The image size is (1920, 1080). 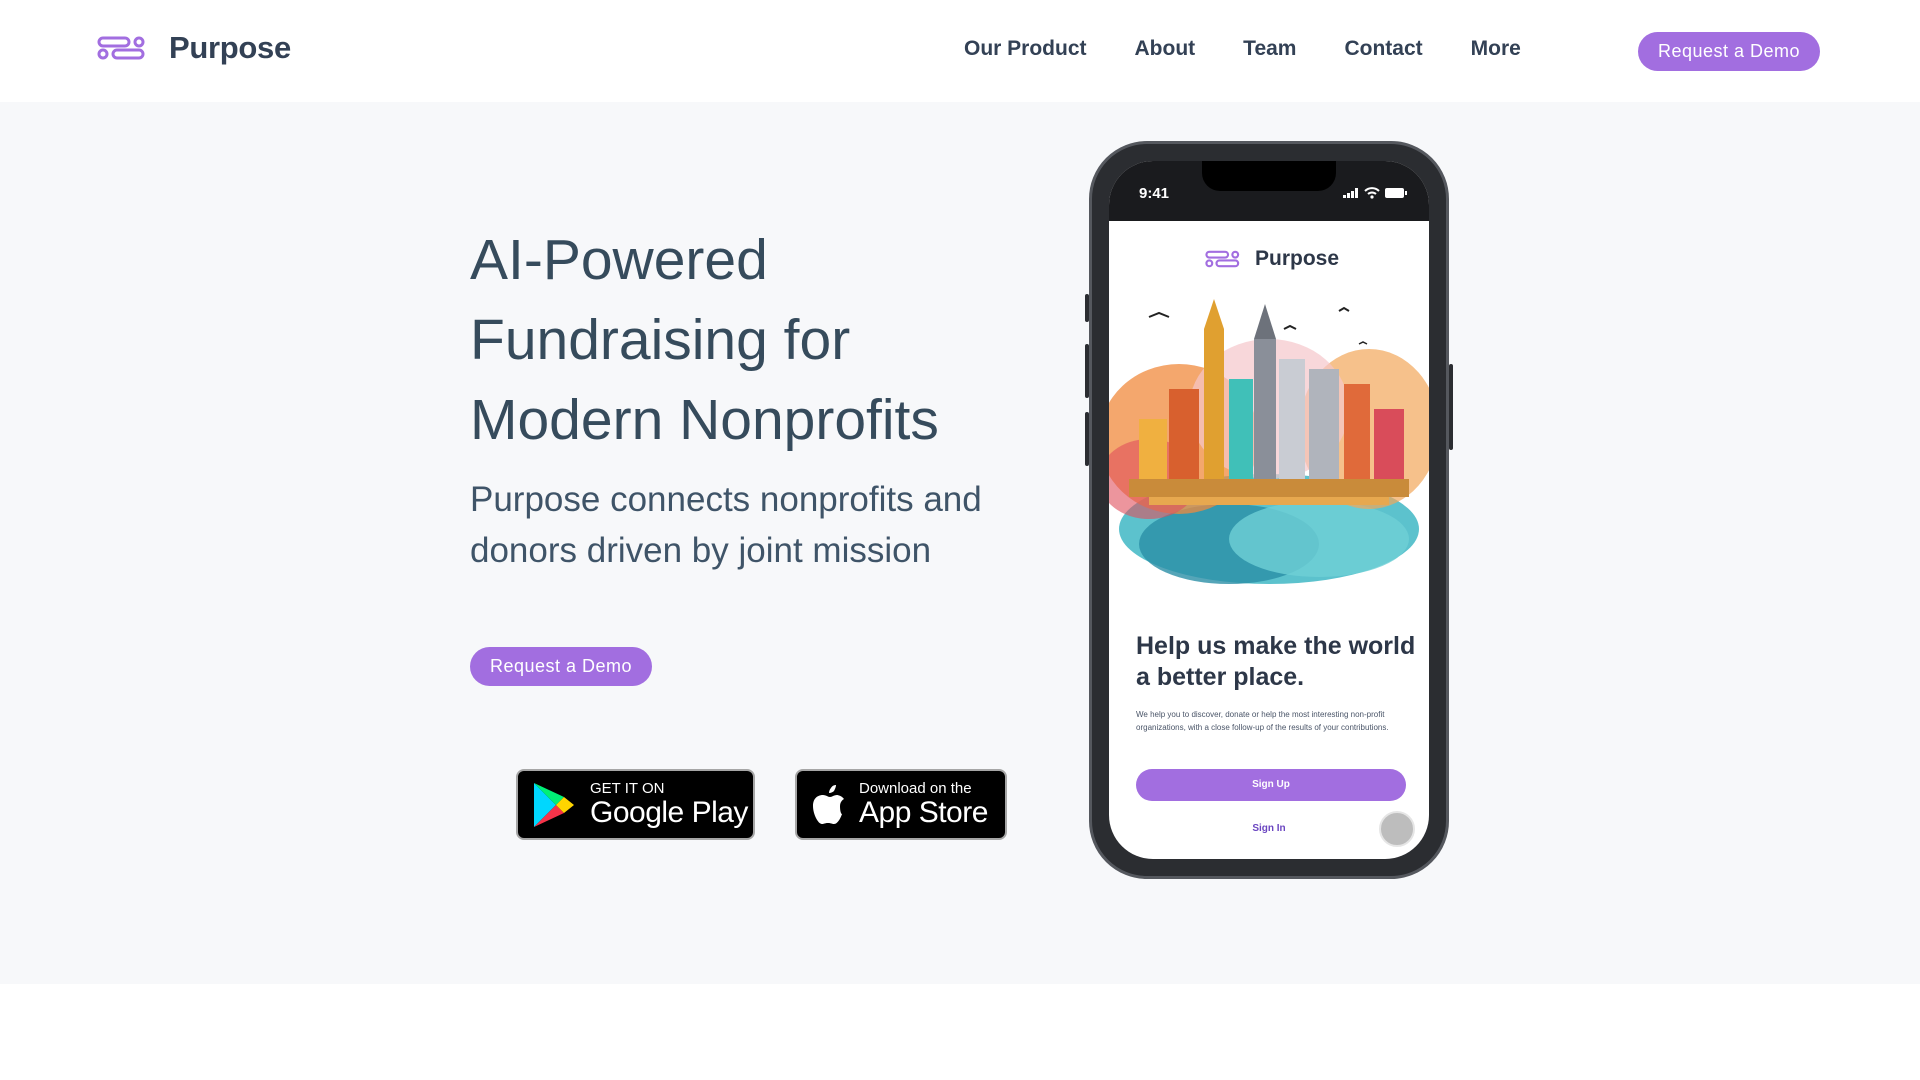 I want to click on hero-request-demo-button: Request a Demo, so click(x=561, y=666).